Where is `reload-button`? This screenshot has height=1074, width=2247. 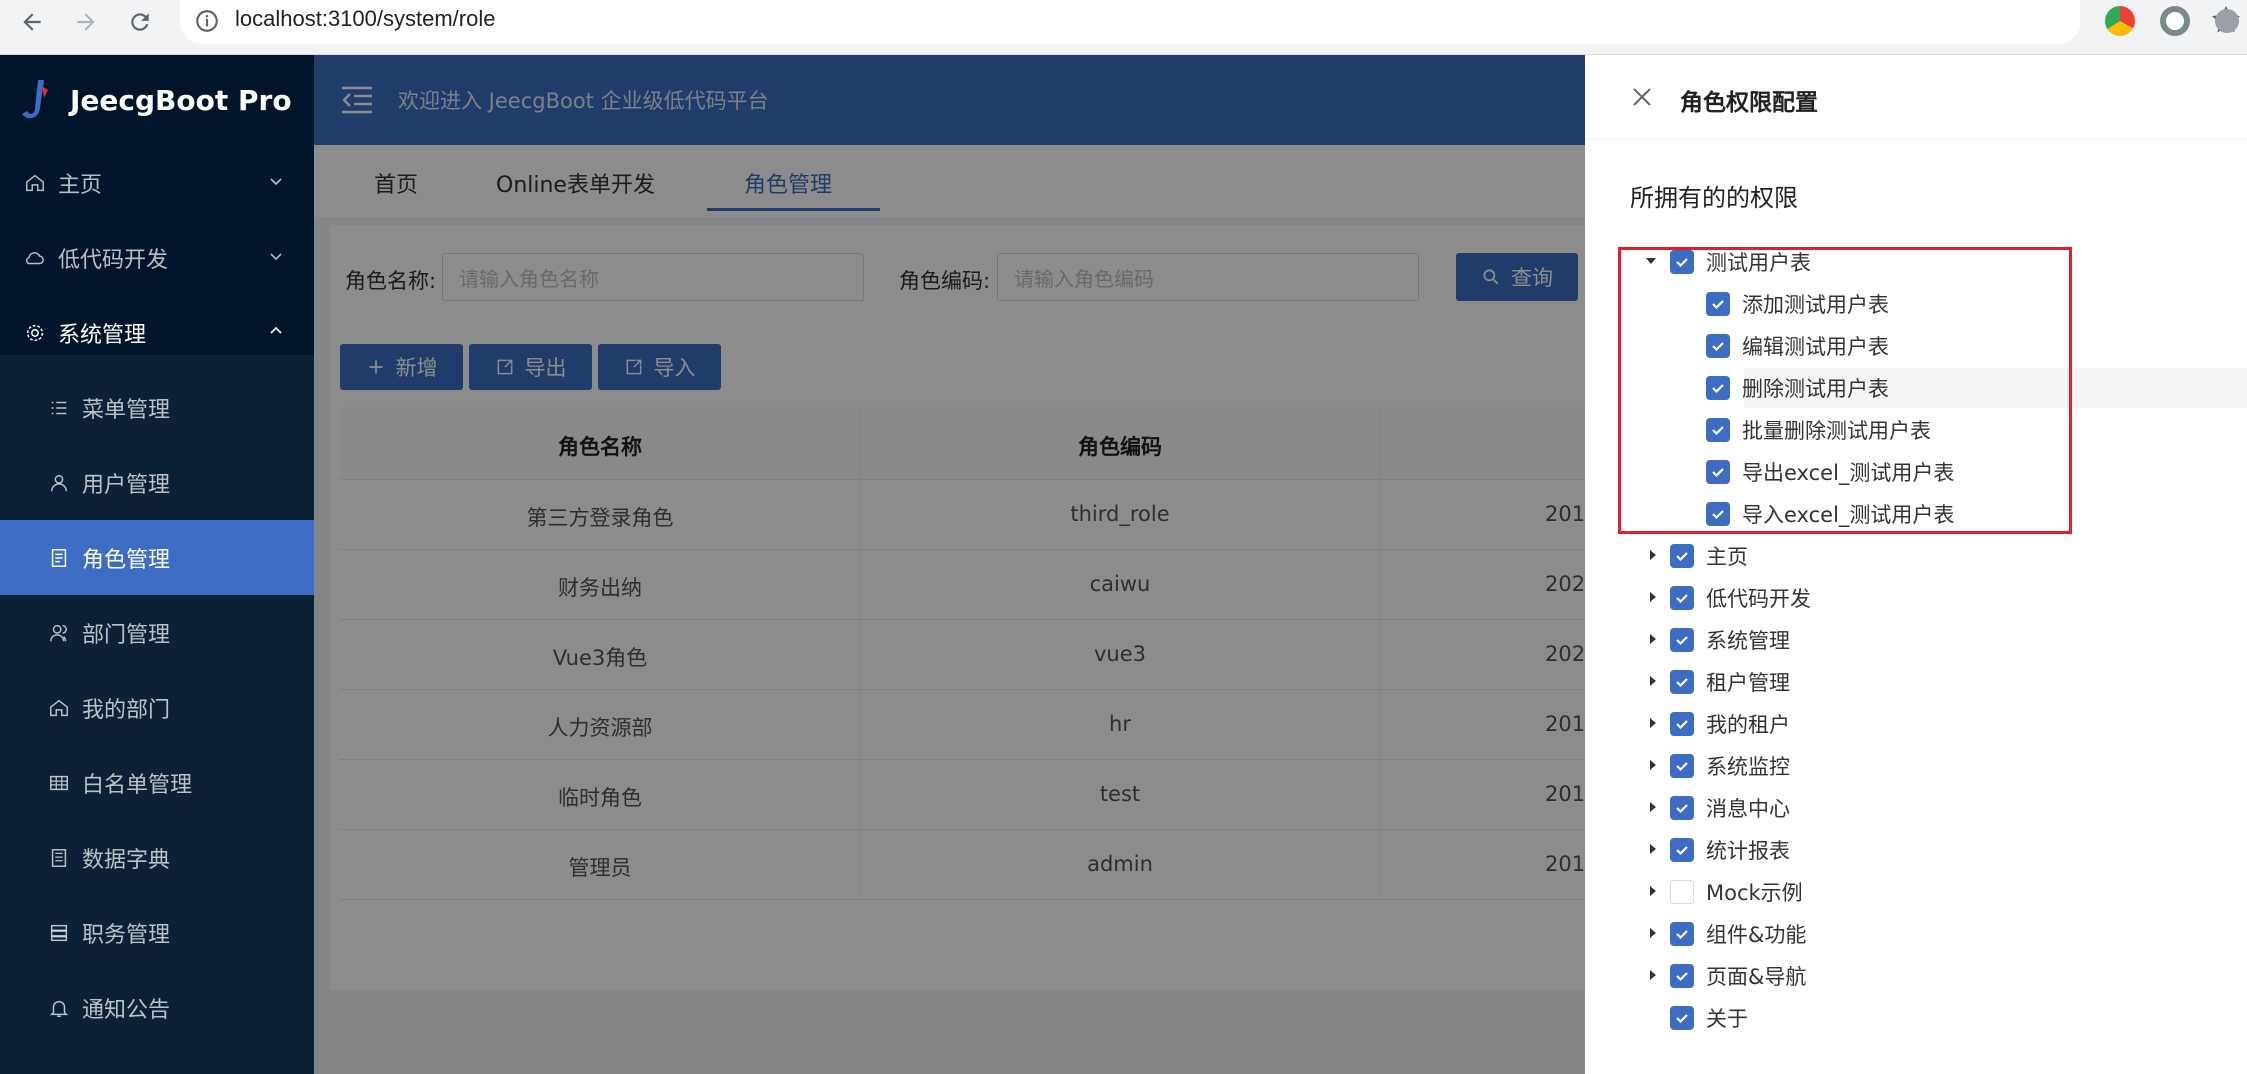 reload-button is located at coordinates (140, 22).